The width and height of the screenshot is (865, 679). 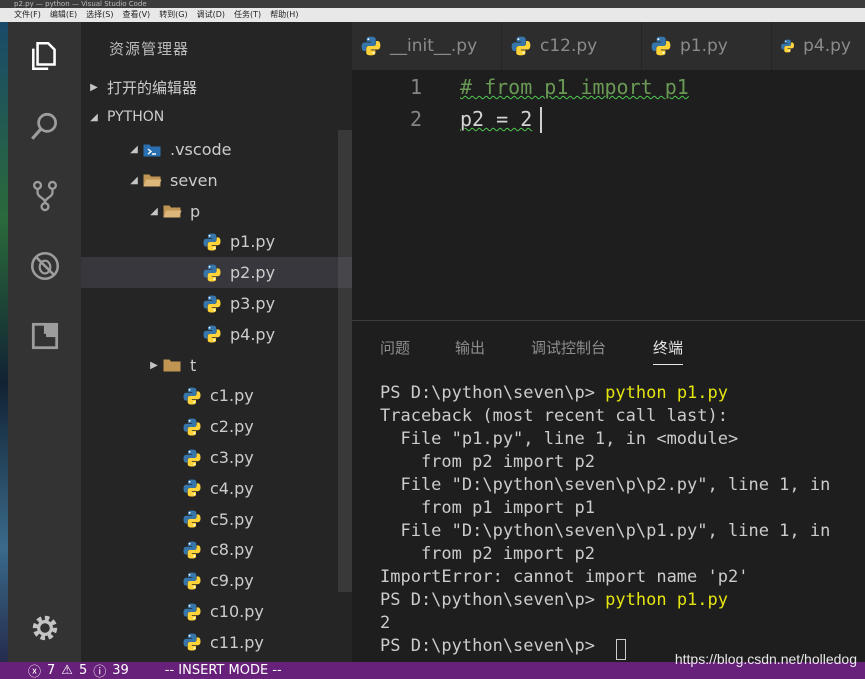 What do you see at coordinates (818, 46) in the screenshot?
I see `editor-tab: p4.py` at bounding box center [818, 46].